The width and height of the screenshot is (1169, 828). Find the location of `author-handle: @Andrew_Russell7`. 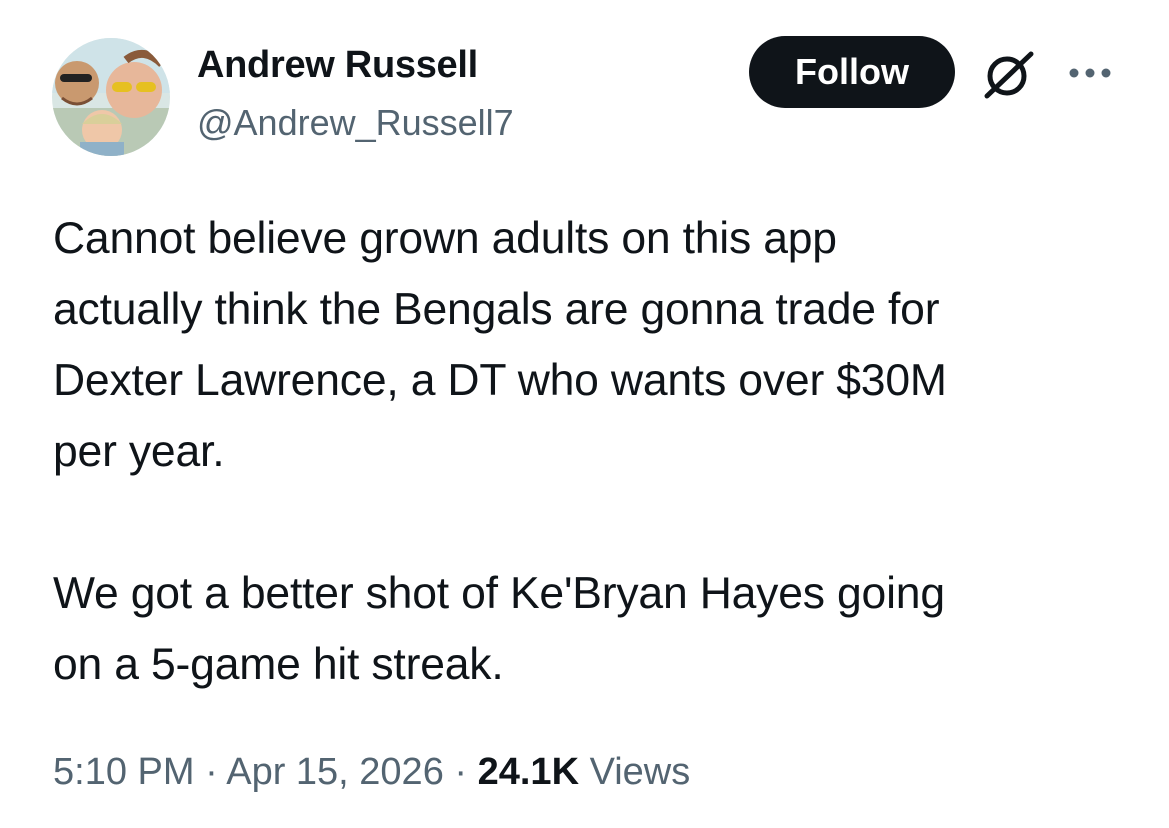

author-handle: @Andrew_Russell7 is located at coordinates (355, 123).